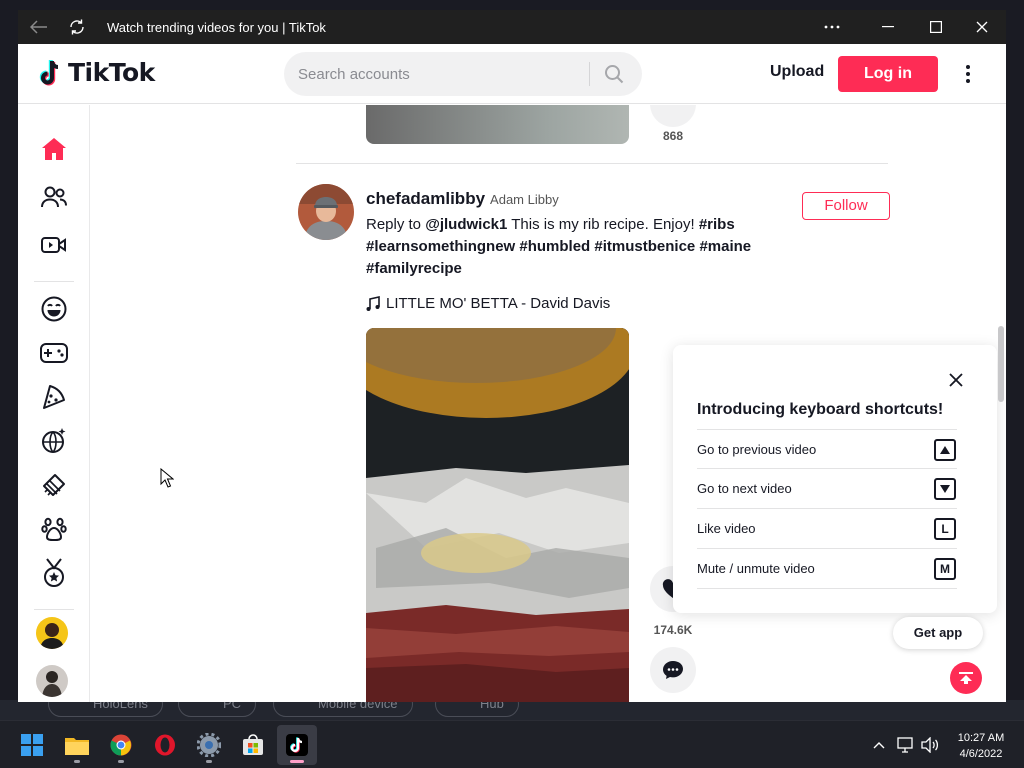  What do you see at coordinates (54, 573) in the screenshot?
I see `sidebar-item-sports` at bounding box center [54, 573].